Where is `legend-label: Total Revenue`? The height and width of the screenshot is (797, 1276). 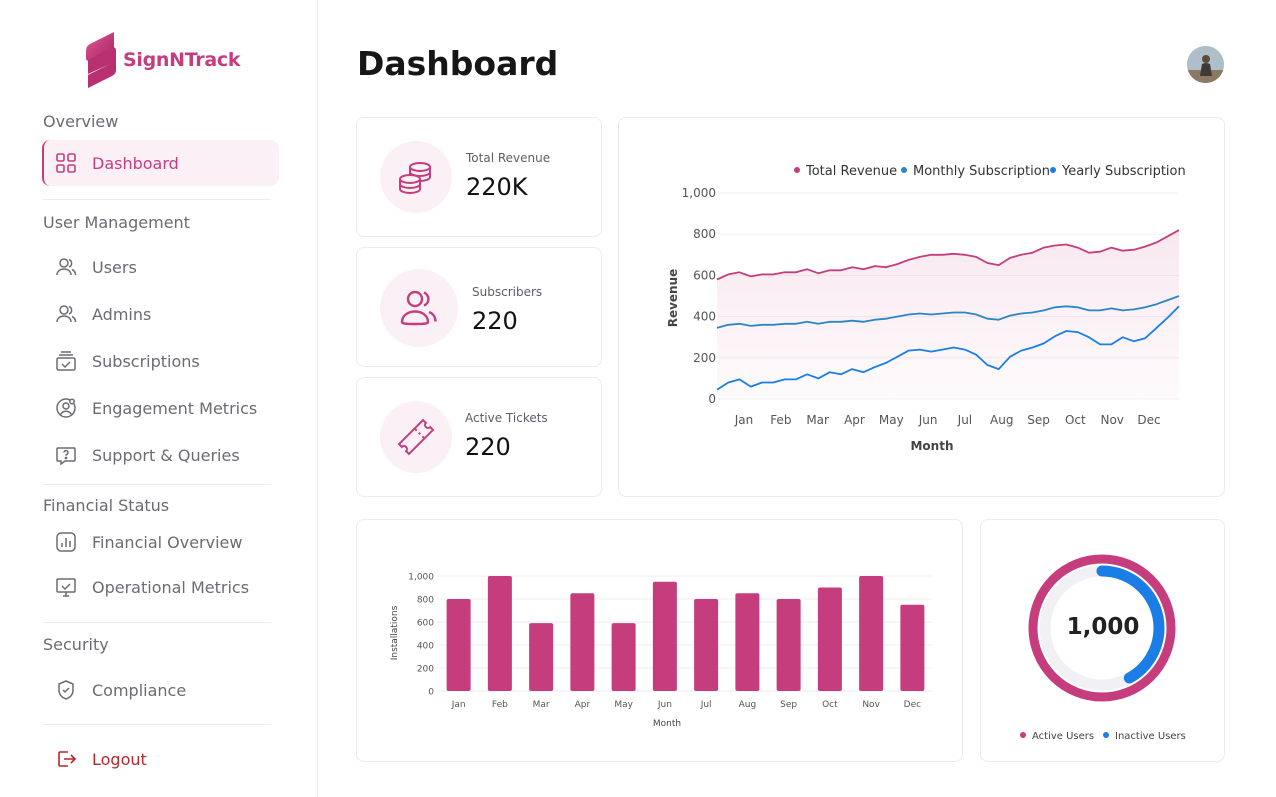
legend-label: Total Revenue is located at coordinates (851, 171).